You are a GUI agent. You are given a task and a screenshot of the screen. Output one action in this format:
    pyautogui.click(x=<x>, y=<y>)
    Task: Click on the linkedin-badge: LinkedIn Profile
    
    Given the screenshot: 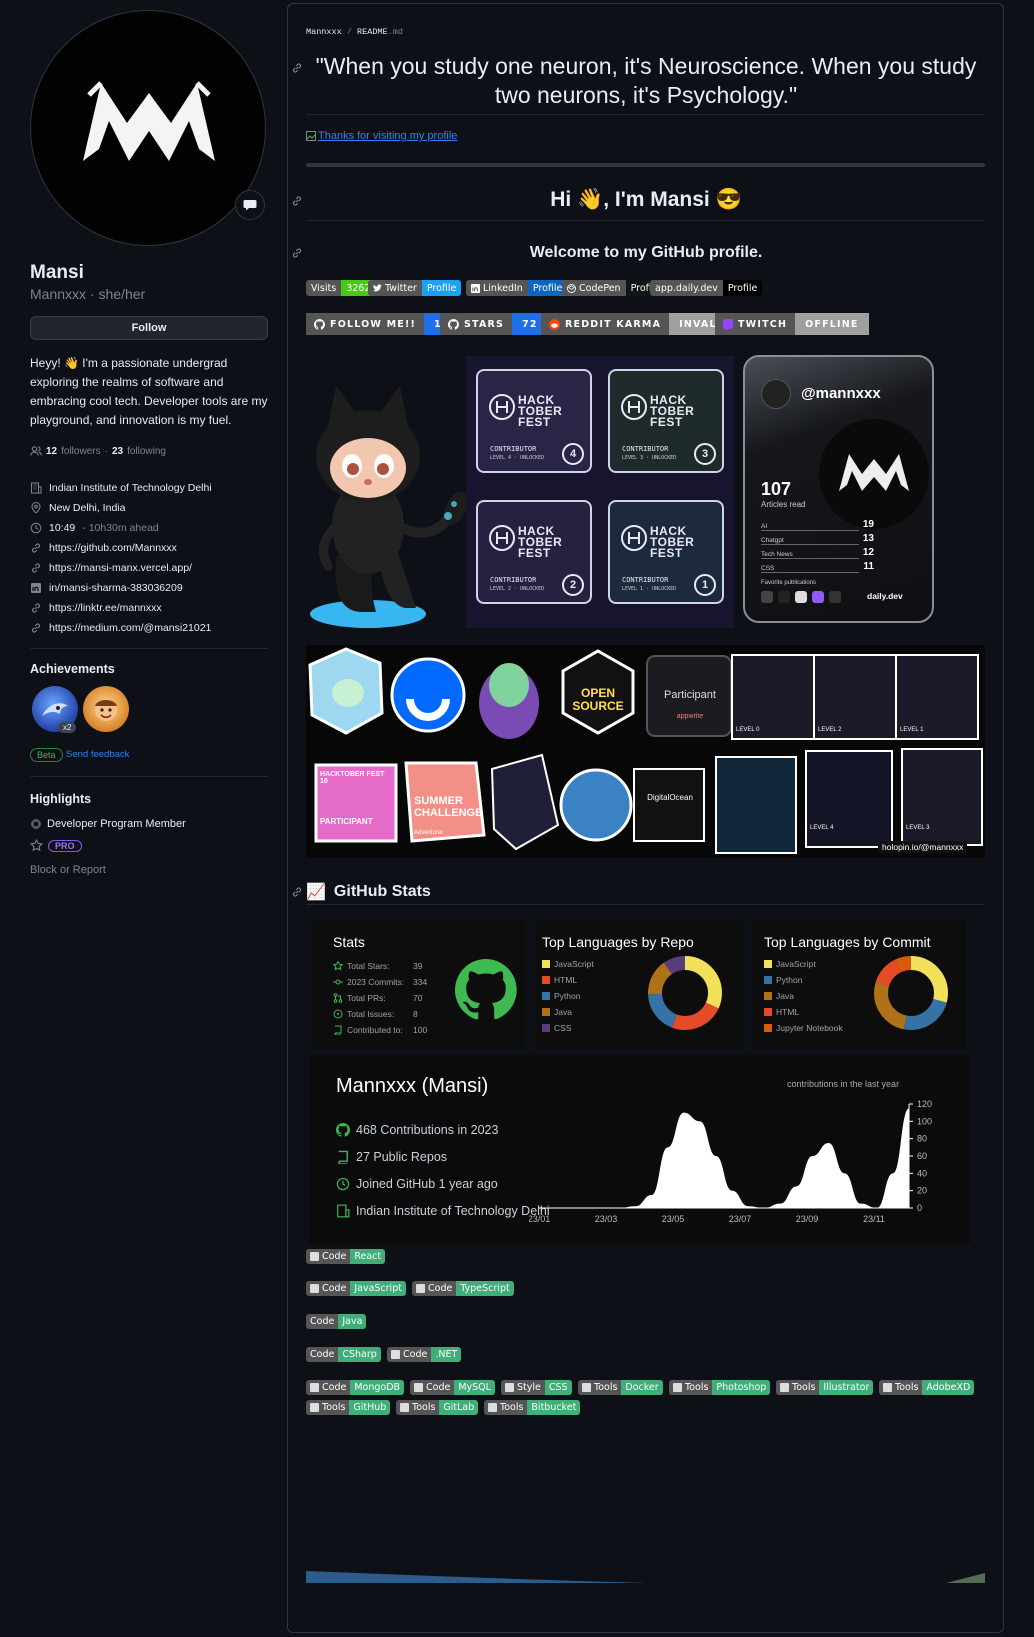 What is the action you would take?
    pyautogui.click(x=517, y=288)
    